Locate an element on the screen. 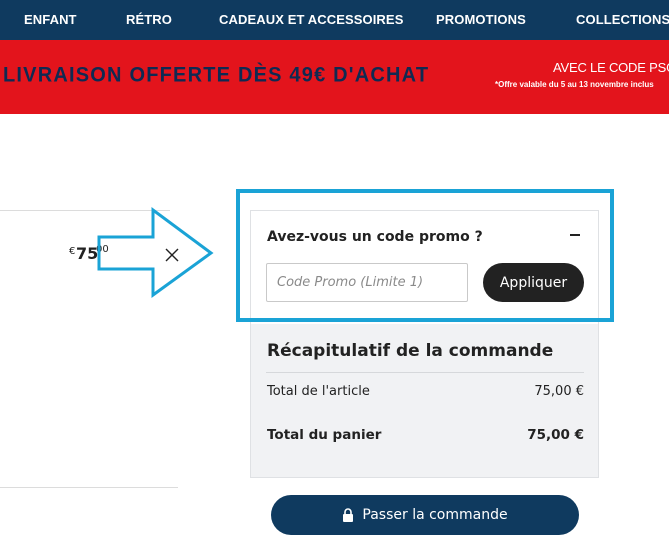 This screenshot has height=535, width=669. nav-item-retro: RÉTRO is located at coordinates (149, 20).